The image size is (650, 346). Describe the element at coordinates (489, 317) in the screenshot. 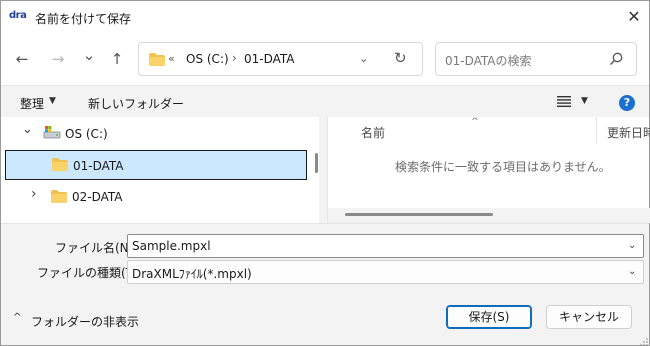

I see `save-button: 保存(S)` at that location.